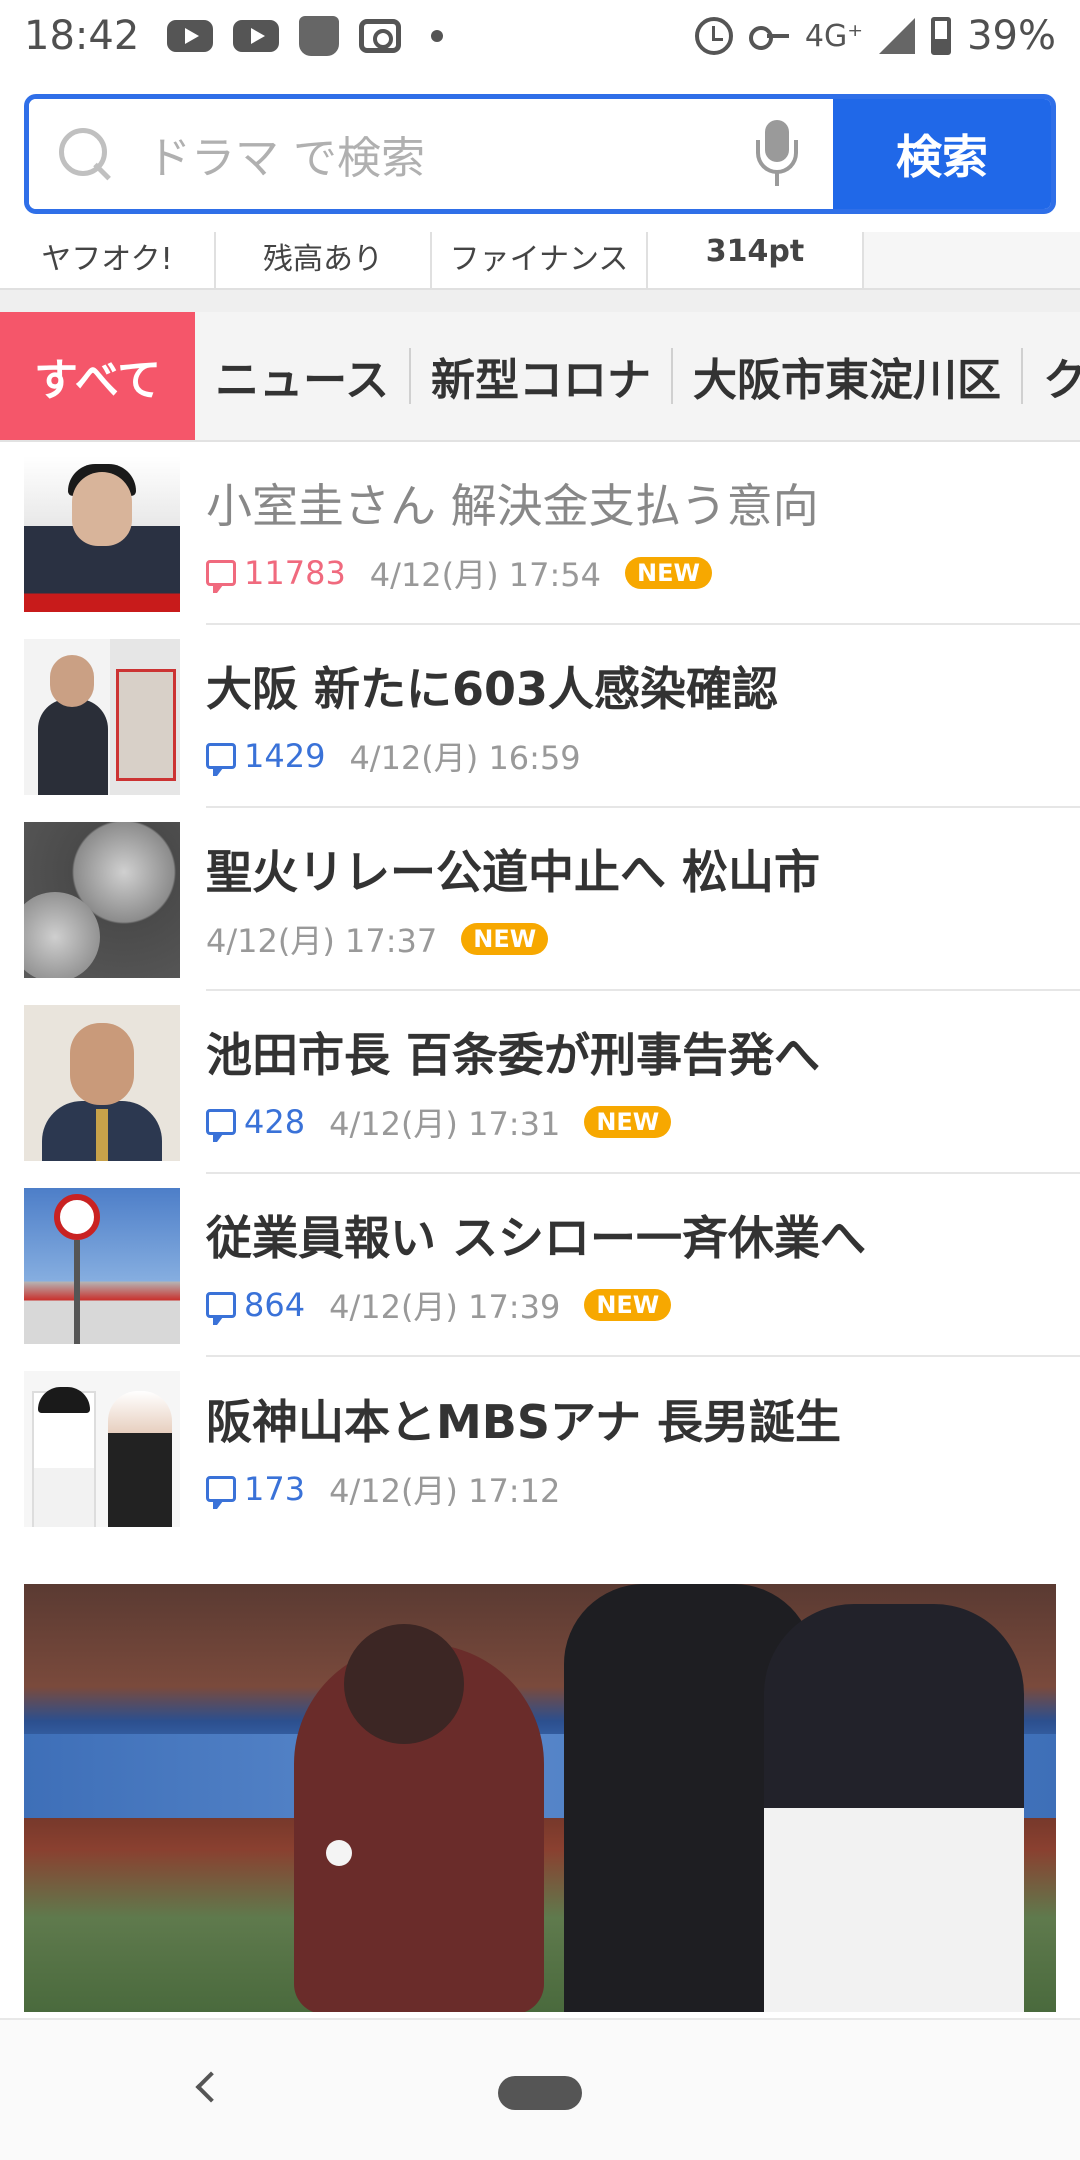  I want to click on news-timestamp: 4/12(月) 17:31, so click(445, 1123).